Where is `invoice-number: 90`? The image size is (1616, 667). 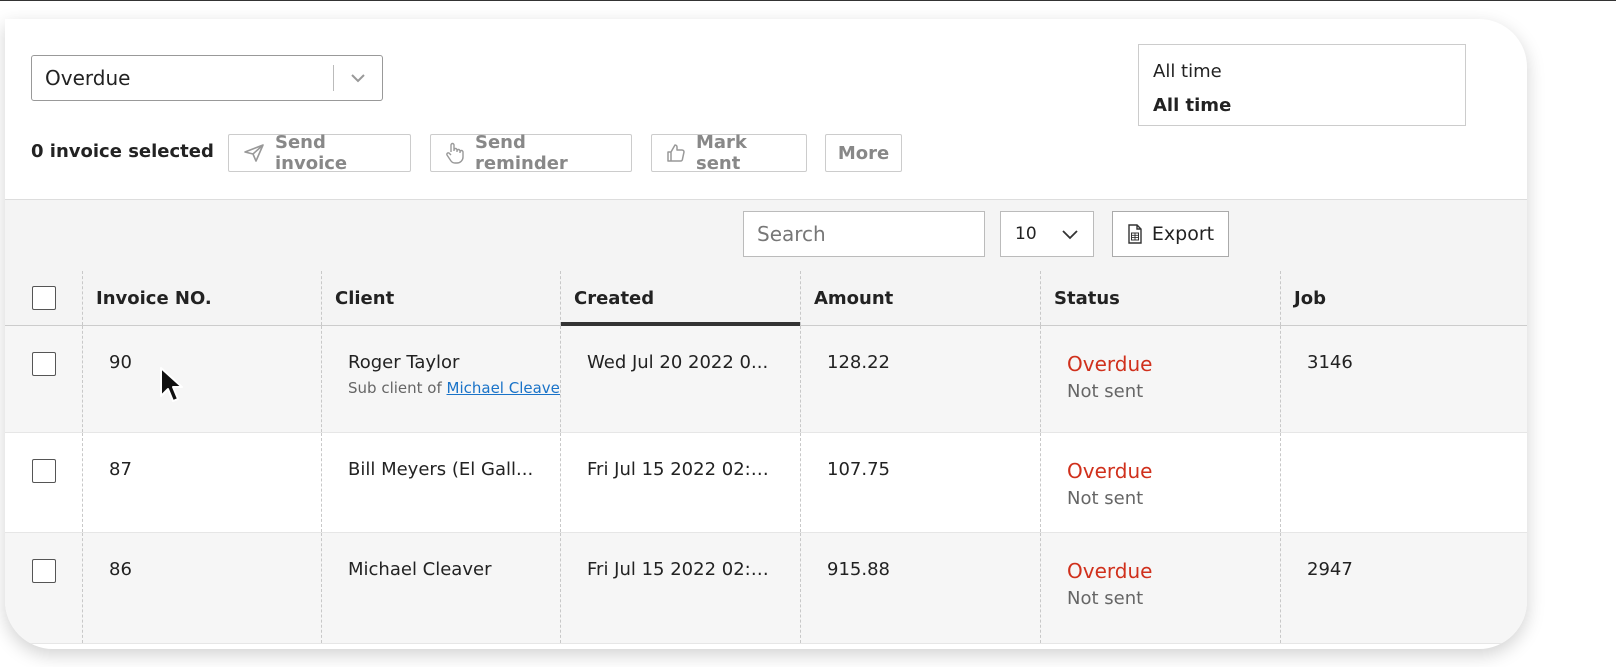
invoice-number: 90 is located at coordinates (202, 379).